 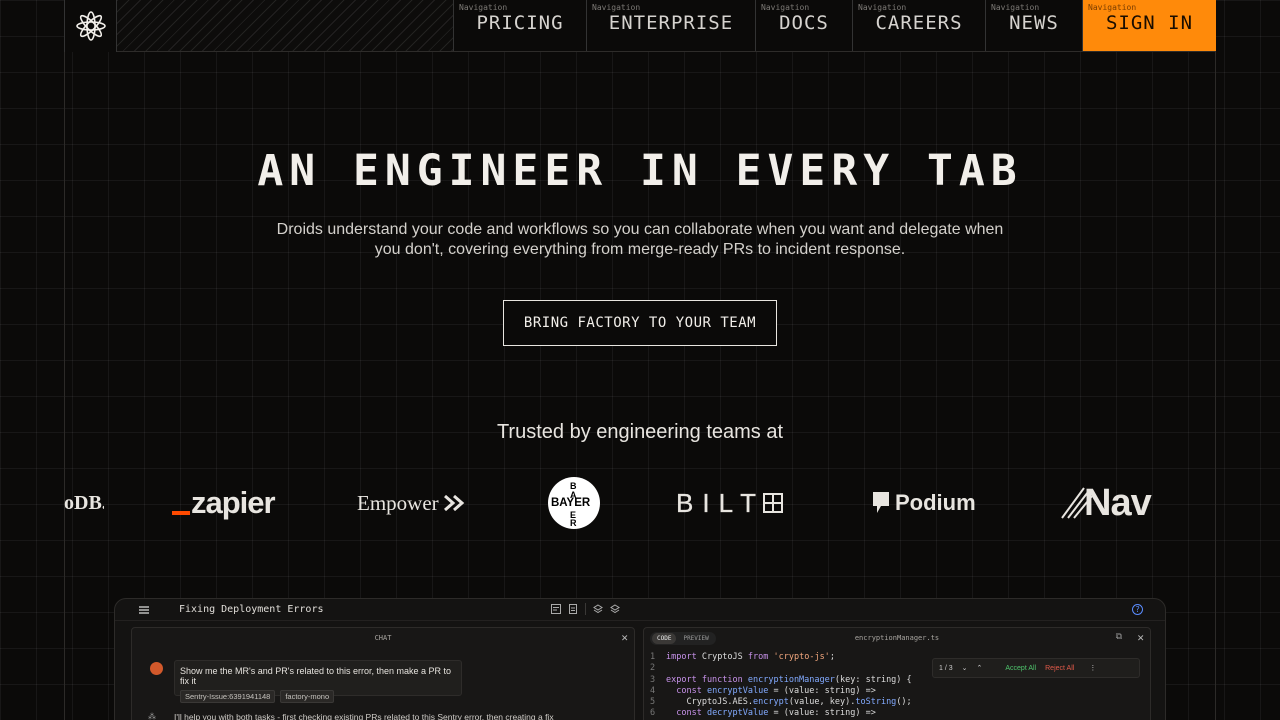 What do you see at coordinates (520, 22) in the screenshot?
I see `nav-pricing-label: PRICING` at bounding box center [520, 22].